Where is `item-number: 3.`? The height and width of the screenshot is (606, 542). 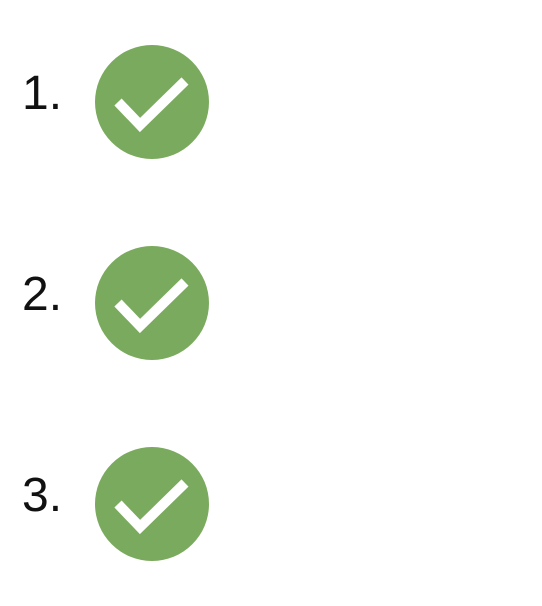
item-number: 3. is located at coordinates (42, 495).